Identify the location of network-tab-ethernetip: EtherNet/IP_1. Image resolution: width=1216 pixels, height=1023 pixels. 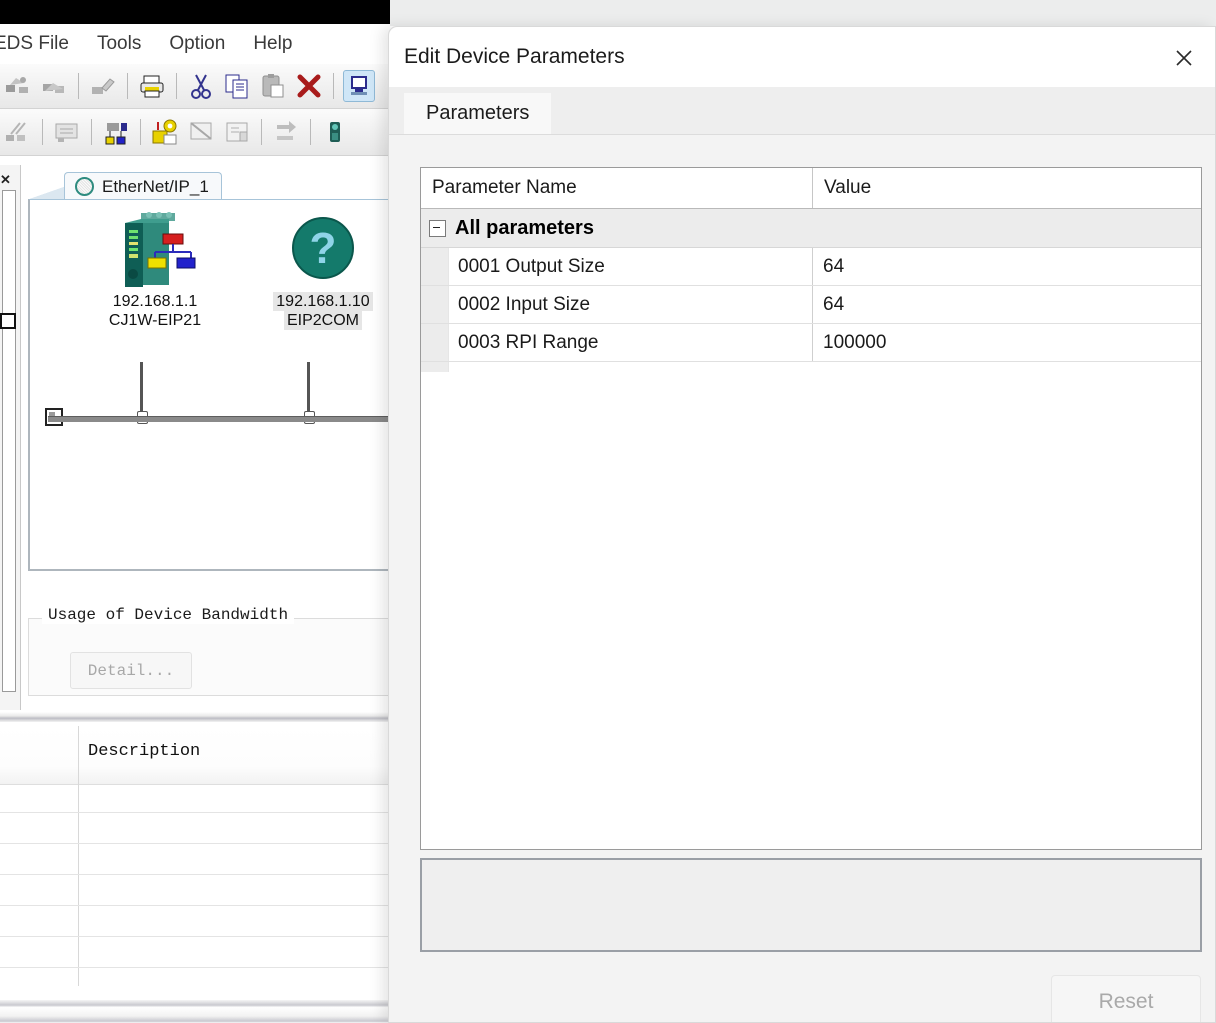
(143, 186).